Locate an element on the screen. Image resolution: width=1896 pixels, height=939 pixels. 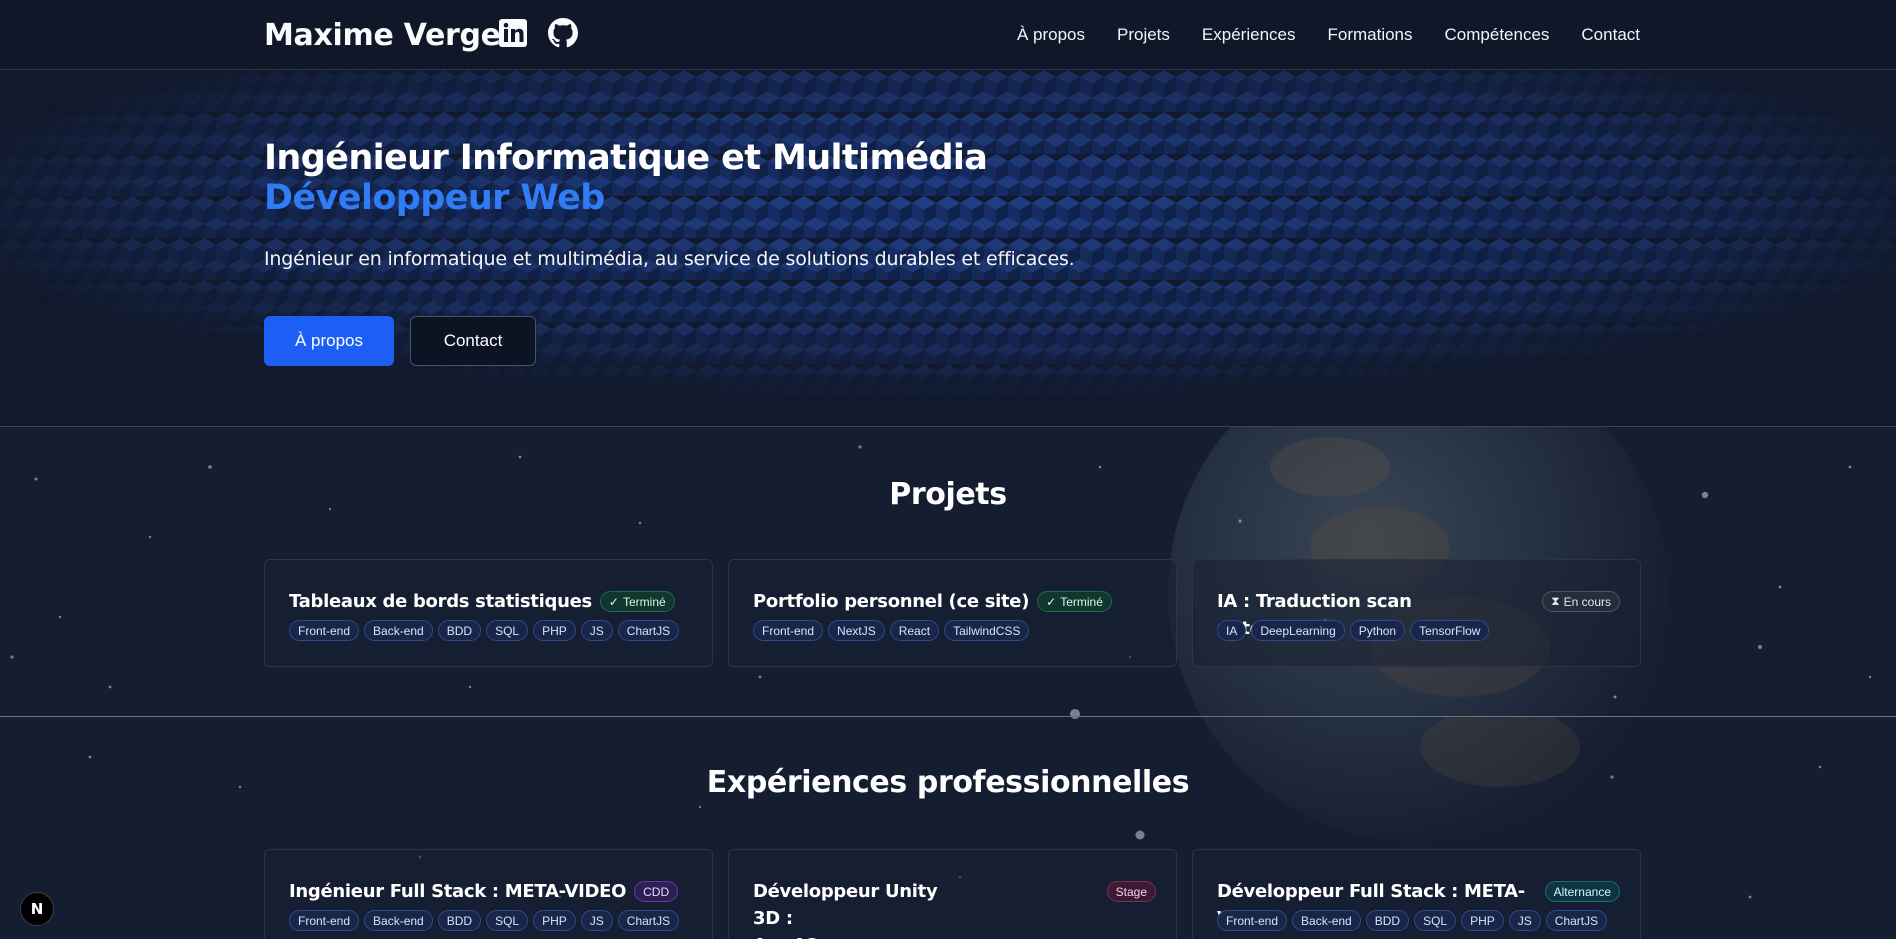
tag: DeepLearning is located at coordinates (1298, 630).